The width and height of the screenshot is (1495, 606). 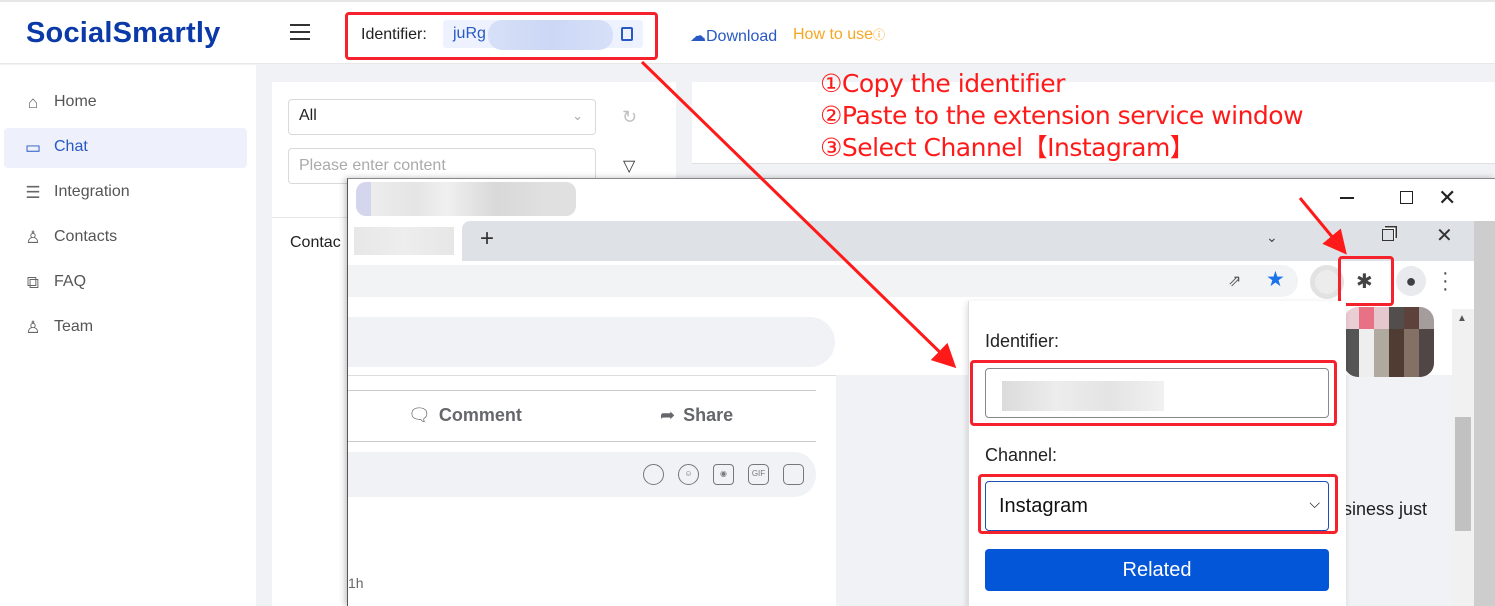 What do you see at coordinates (487, 239) in the screenshot?
I see `new-tab-icon: +` at bounding box center [487, 239].